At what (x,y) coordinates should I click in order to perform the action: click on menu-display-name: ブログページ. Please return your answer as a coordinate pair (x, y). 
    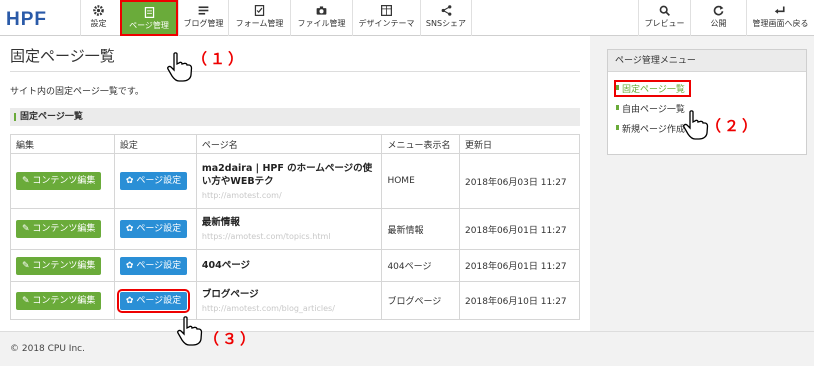
    Looking at the image, I should click on (421, 300).